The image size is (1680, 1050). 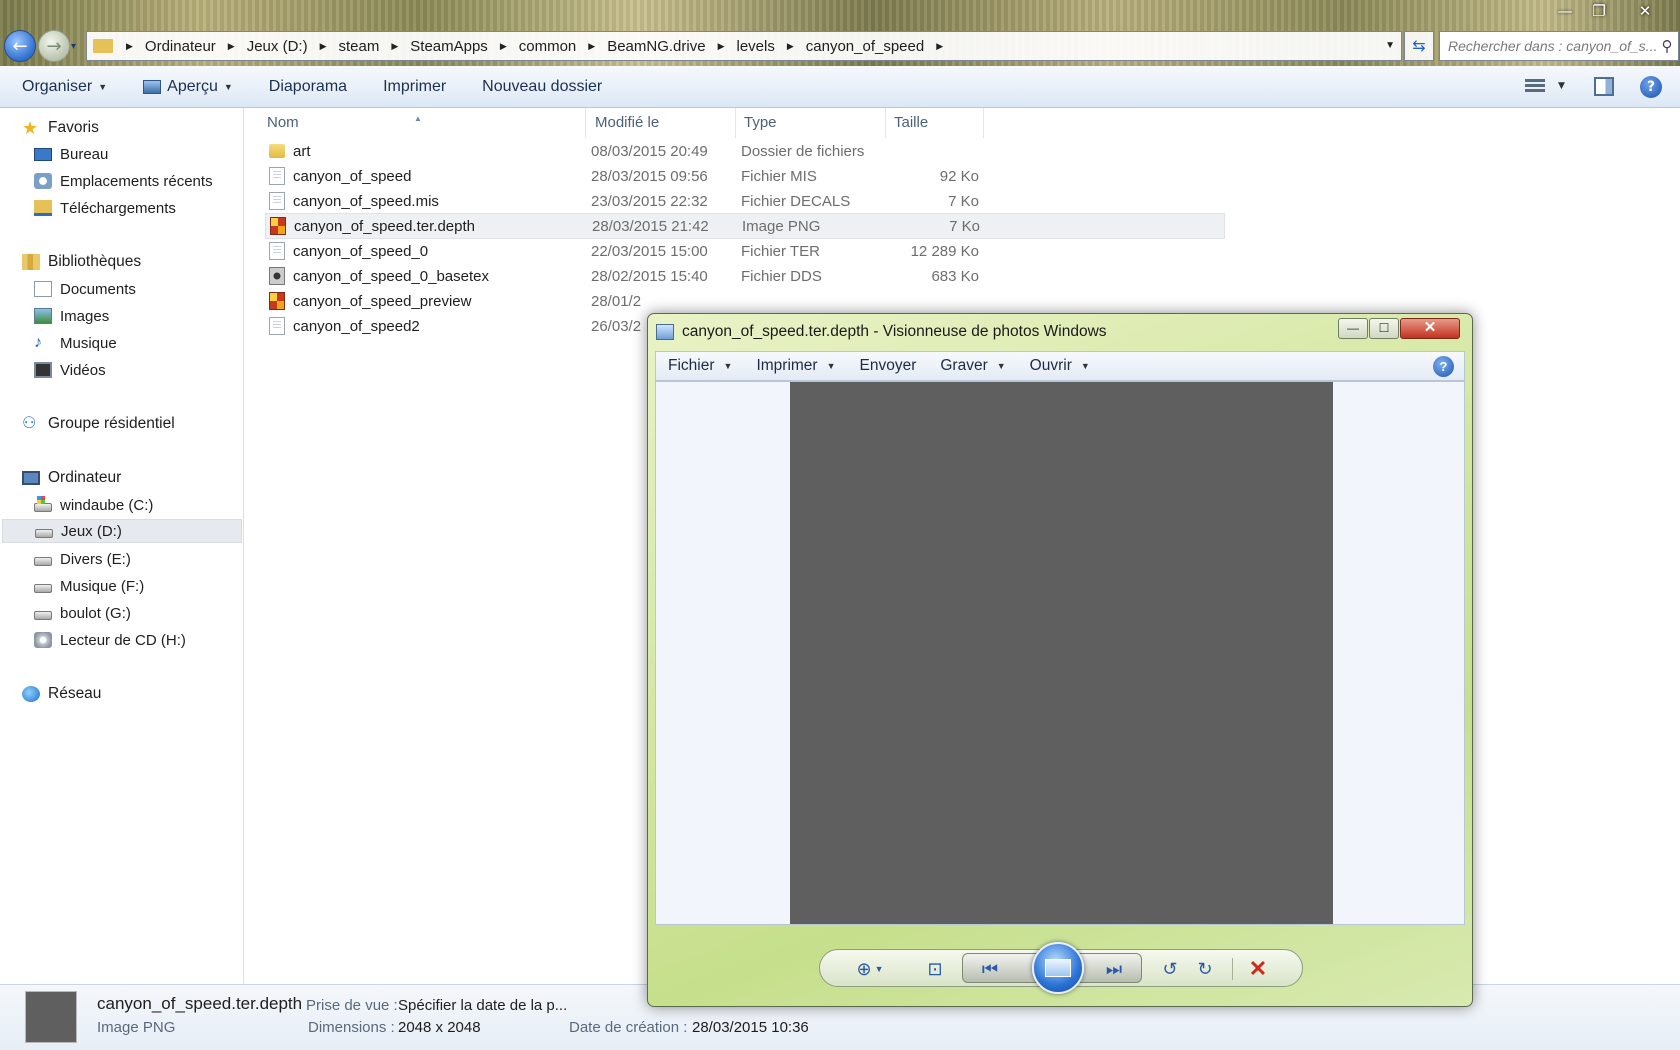 What do you see at coordinates (71, 478) in the screenshot?
I see `sidebar-ordinateur: Ordinateur` at bounding box center [71, 478].